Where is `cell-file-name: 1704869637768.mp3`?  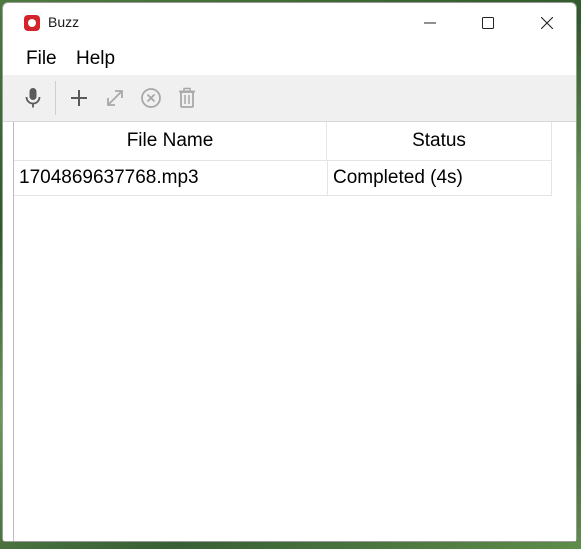 cell-file-name: 1704869637768.mp3 is located at coordinates (173, 178).